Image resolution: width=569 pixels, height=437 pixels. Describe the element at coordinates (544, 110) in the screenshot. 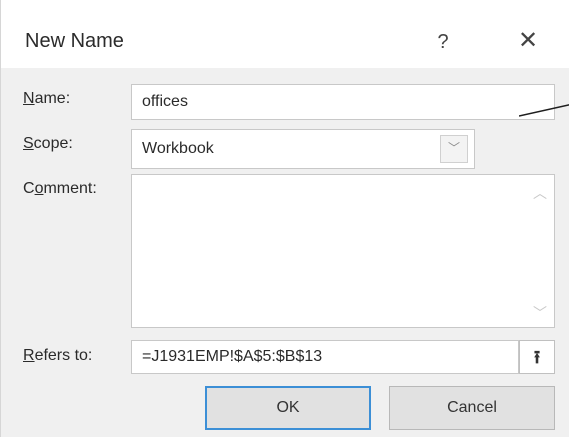

I see `annotation-pointer-line` at that location.